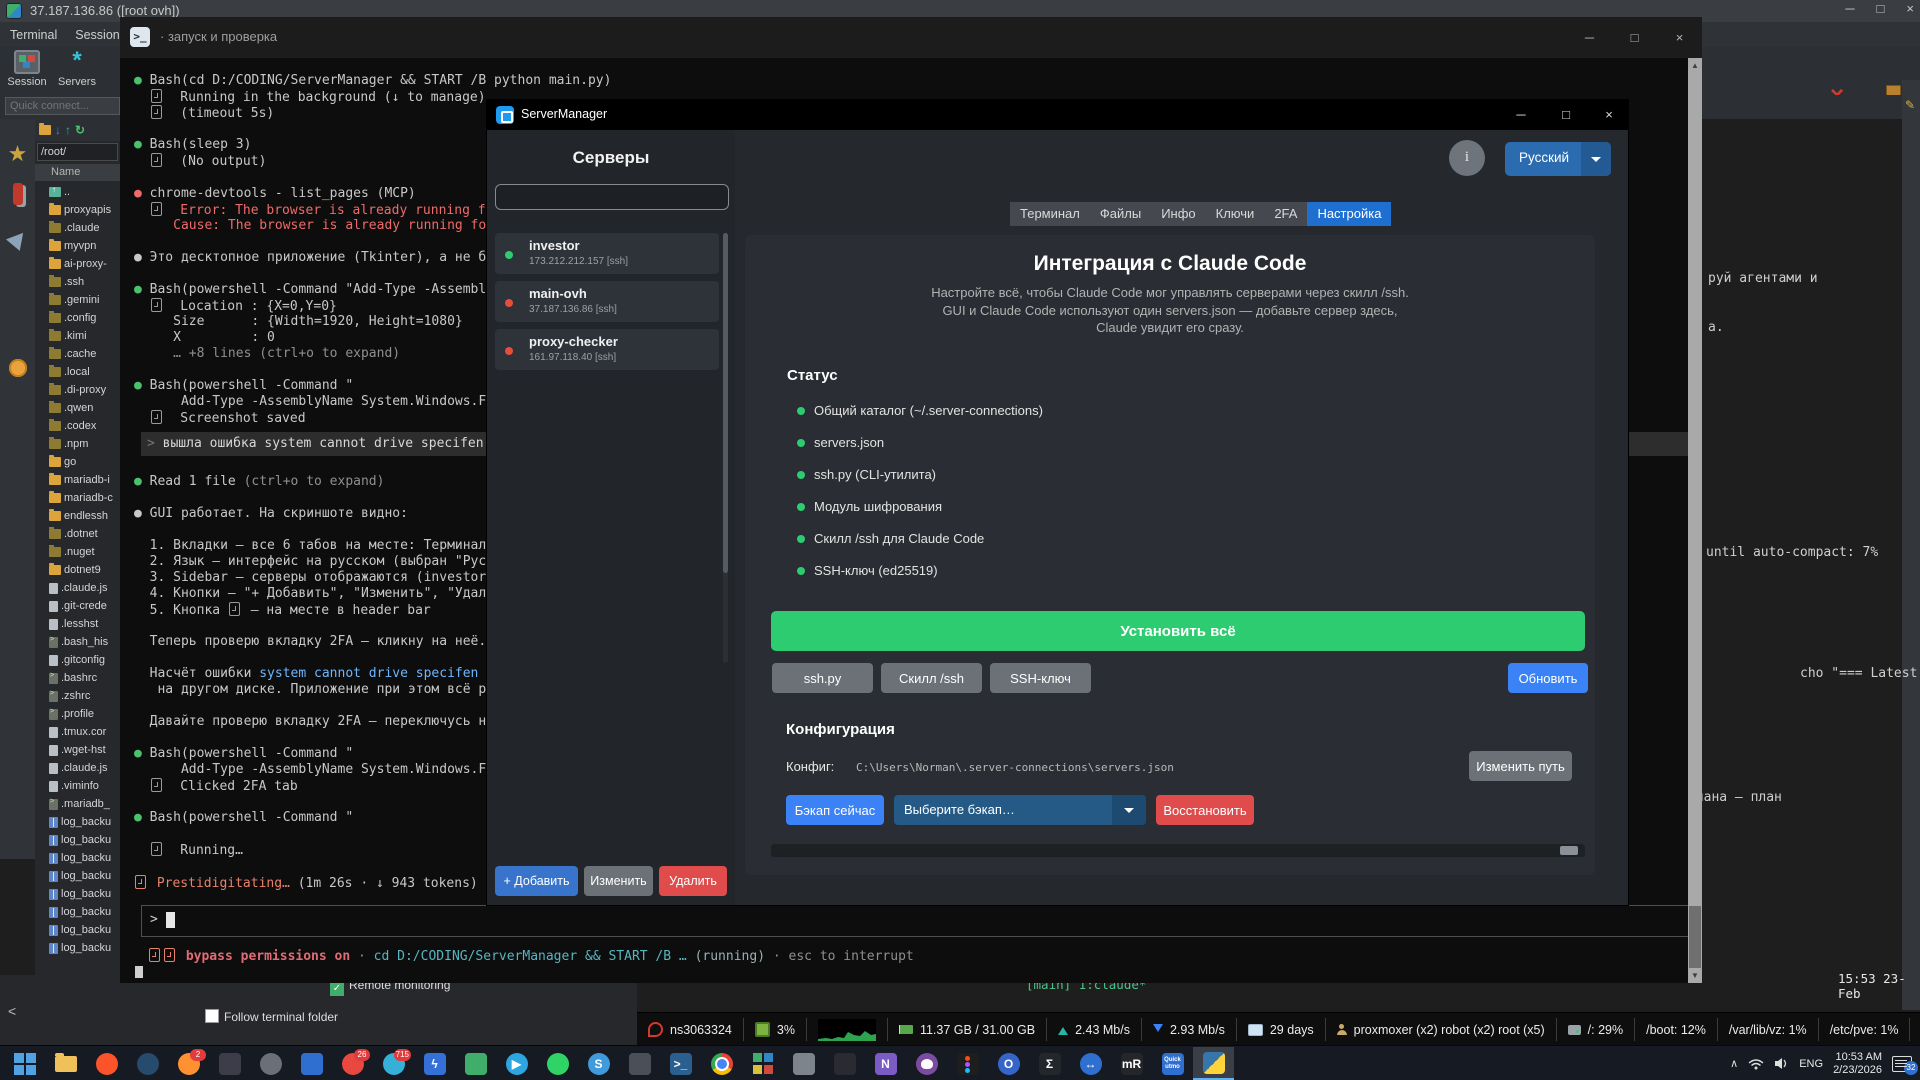 The image size is (1920, 1080). What do you see at coordinates (78, 264) in the screenshot?
I see `file-row: ai-proxy-` at bounding box center [78, 264].